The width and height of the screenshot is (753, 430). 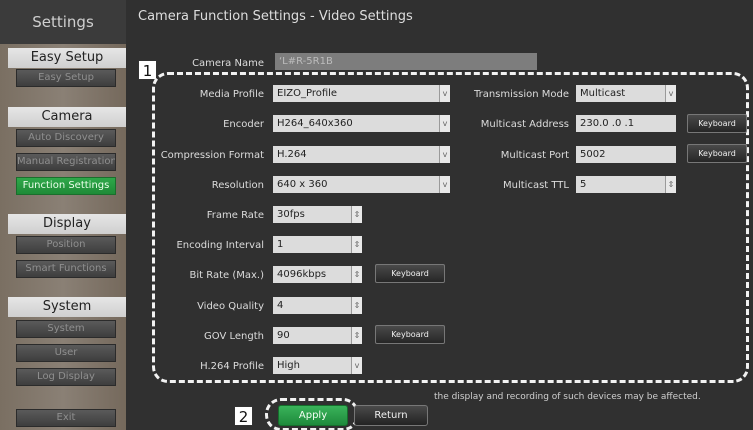 I want to click on encoder-label: Encoder, so click(x=243, y=124).